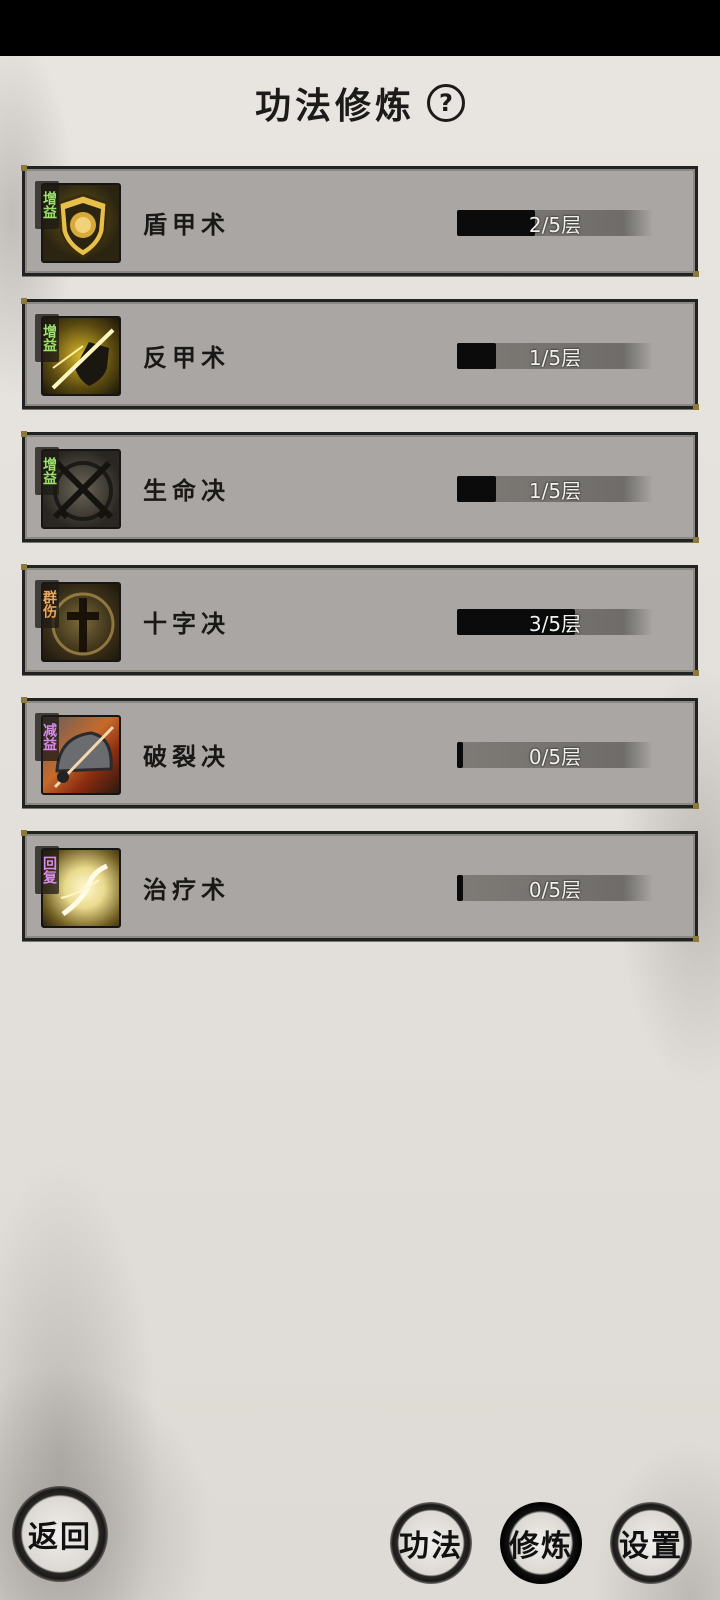  Describe the element at coordinates (360, 28) in the screenshot. I see `status-bar` at that location.